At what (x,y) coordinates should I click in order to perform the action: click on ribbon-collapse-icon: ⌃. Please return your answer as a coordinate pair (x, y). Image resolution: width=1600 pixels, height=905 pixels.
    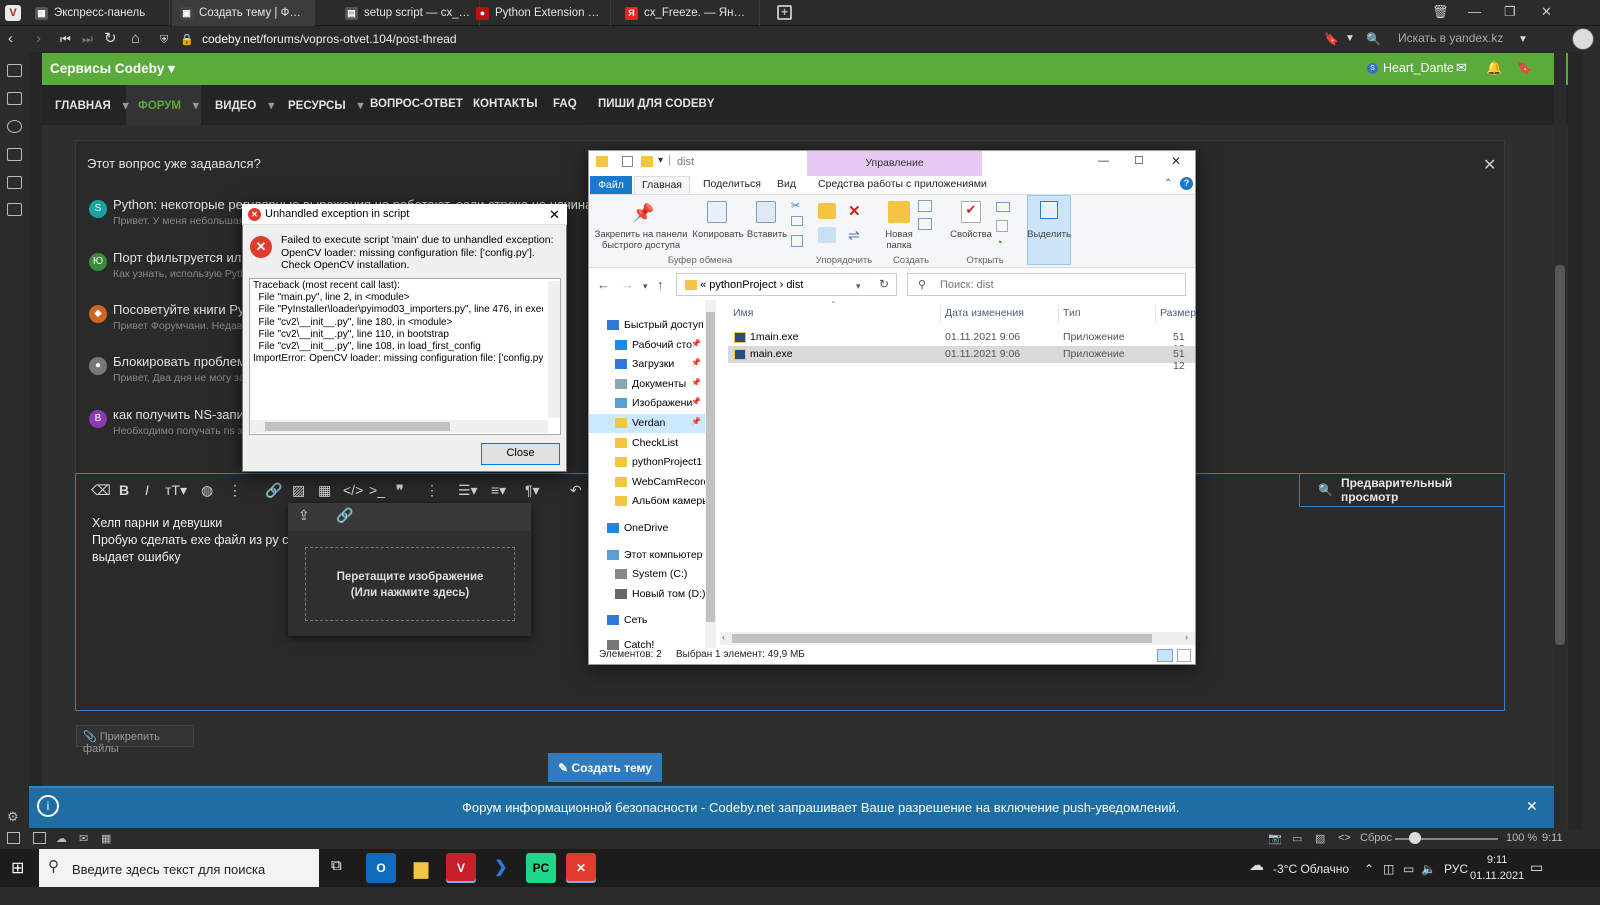
    Looking at the image, I should click on (1168, 183).